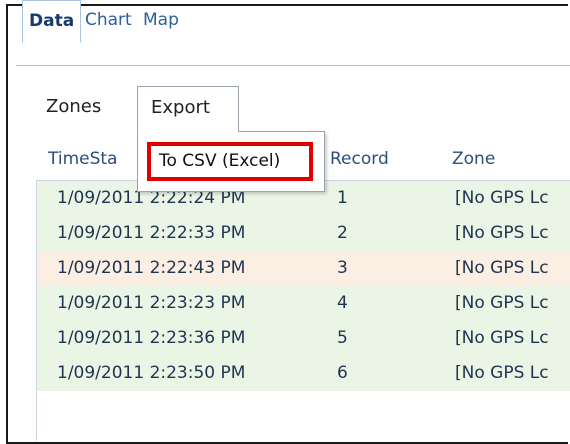  I want to click on export-dropdown: To CSV (Excel), so click(231, 161).